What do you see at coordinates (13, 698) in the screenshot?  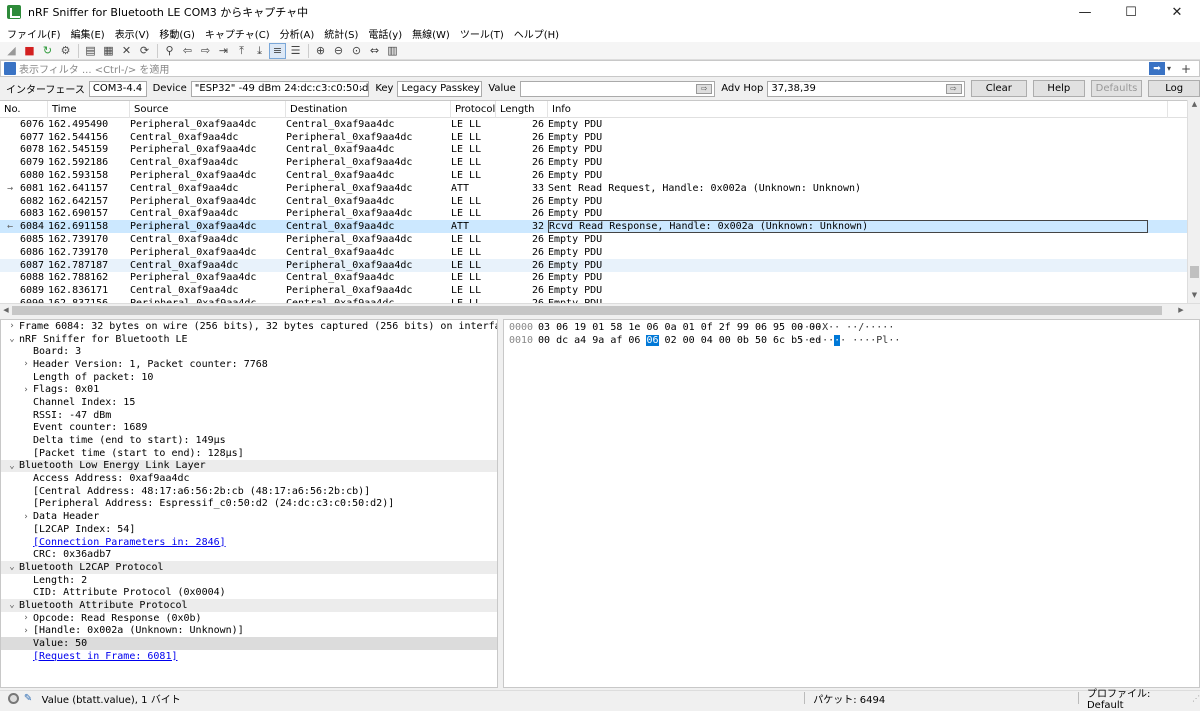 I see `expert-info-icon` at bounding box center [13, 698].